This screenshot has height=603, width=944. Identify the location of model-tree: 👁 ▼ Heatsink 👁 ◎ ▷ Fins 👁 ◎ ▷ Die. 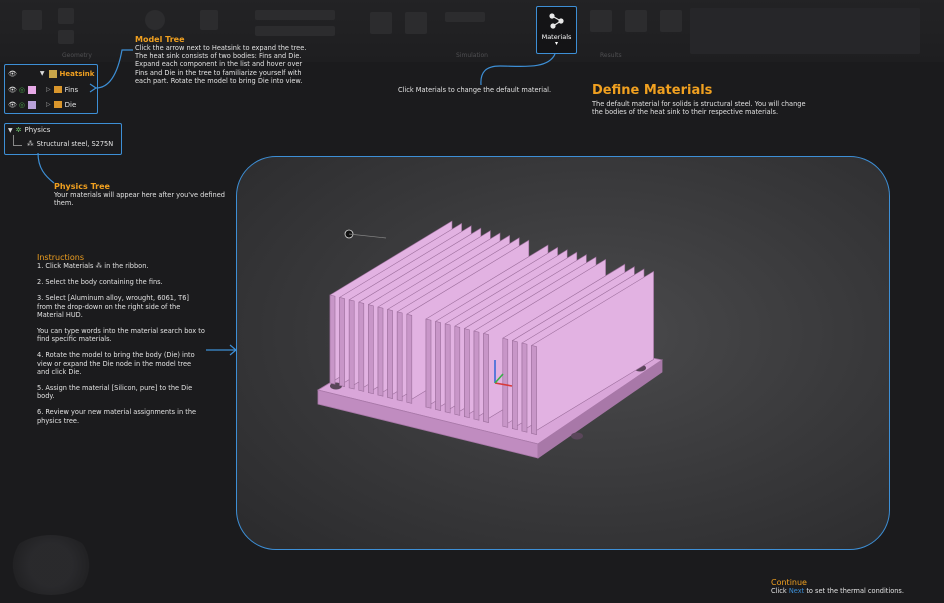
(51, 89).